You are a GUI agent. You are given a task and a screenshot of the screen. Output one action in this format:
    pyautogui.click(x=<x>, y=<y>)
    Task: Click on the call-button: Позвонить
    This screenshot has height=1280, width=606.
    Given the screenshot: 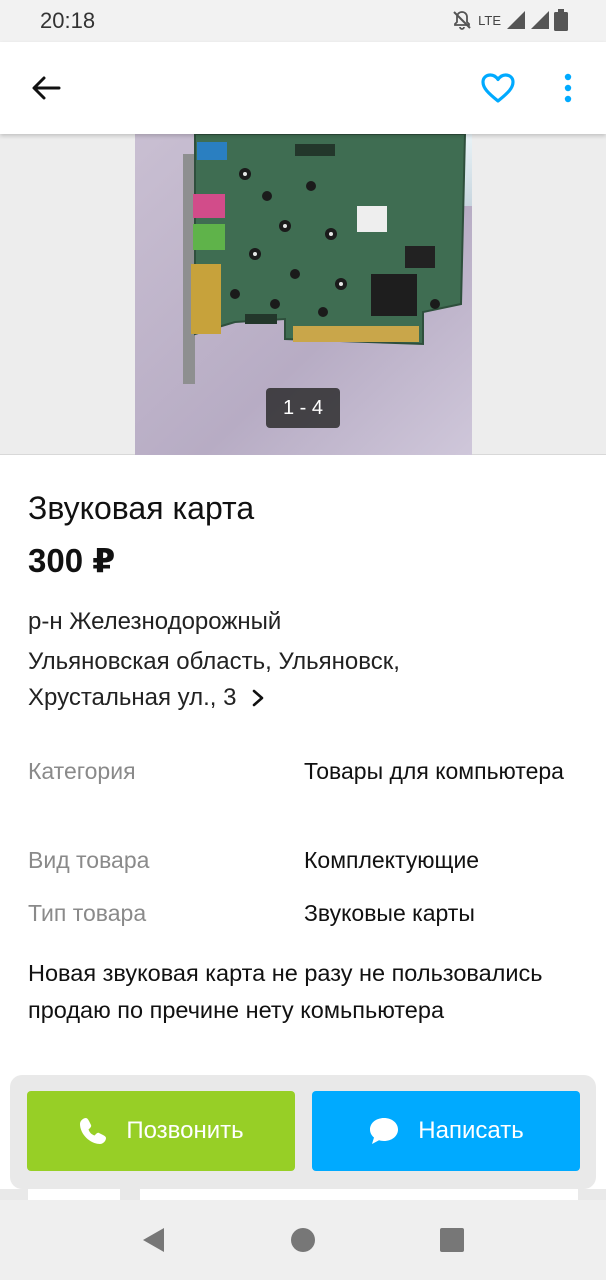 What is the action you would take?
    pyautogui.click(x=161, y=1131)
    